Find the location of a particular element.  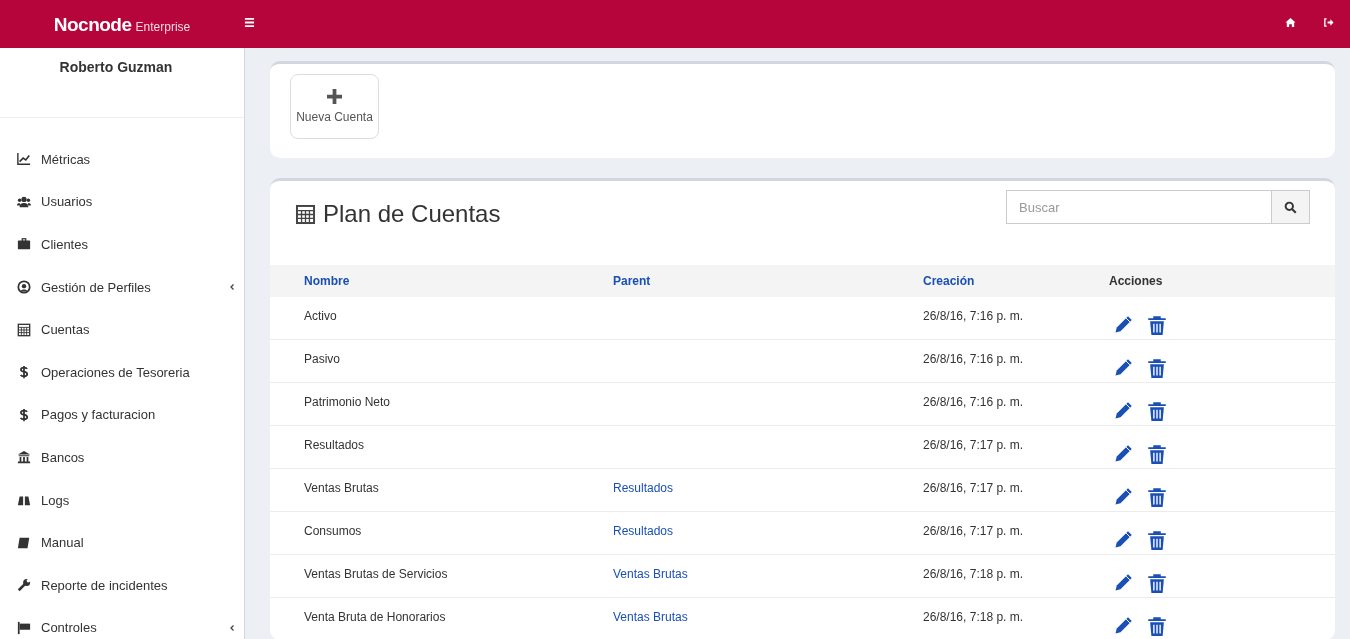

sidebar-item: Métricas is located at coordinates (122, 159).